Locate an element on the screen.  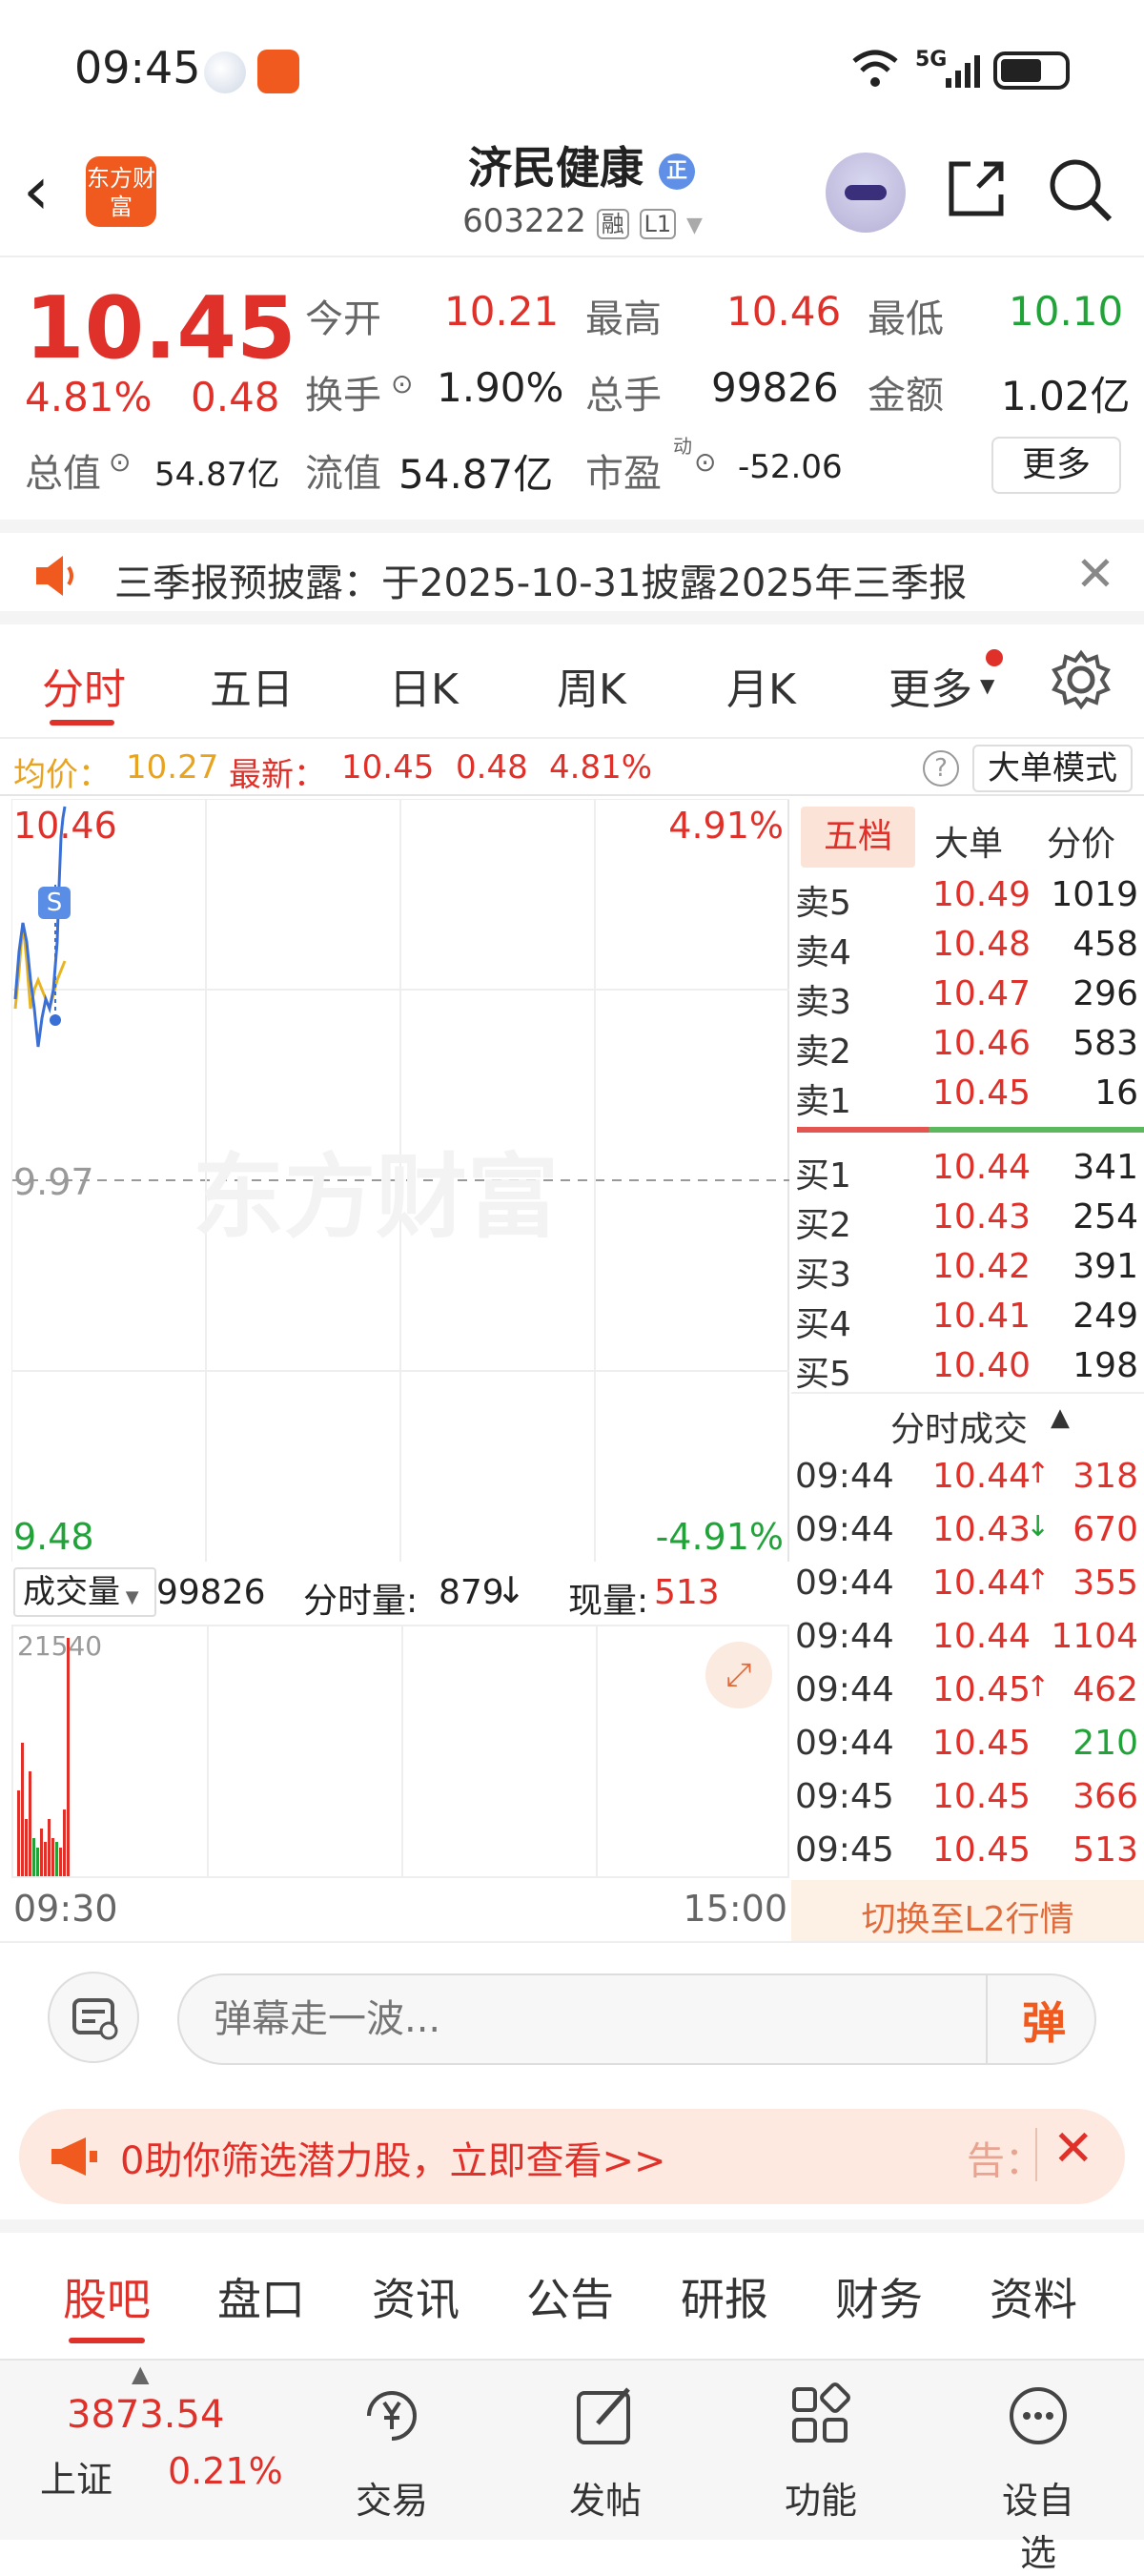
tab-forum: 股吧 is located at coordinates (107, 2296).